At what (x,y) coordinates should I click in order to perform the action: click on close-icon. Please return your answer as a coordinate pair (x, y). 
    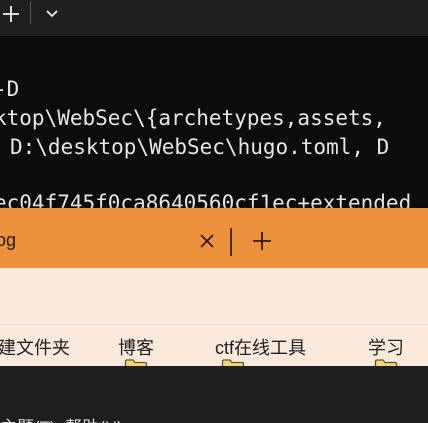
    Looking at the image, I should click on (207, 241).